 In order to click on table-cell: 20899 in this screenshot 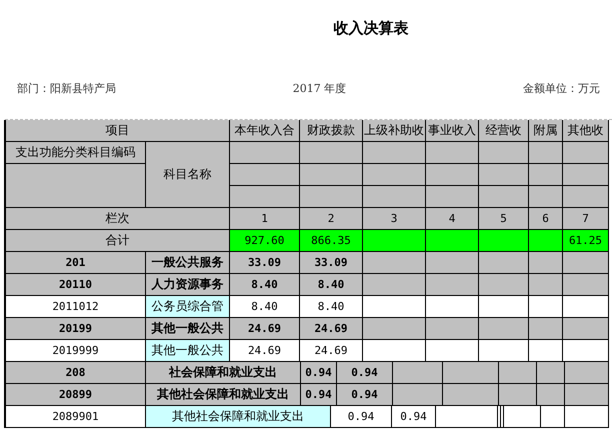, I will do `click(76, 395)`.